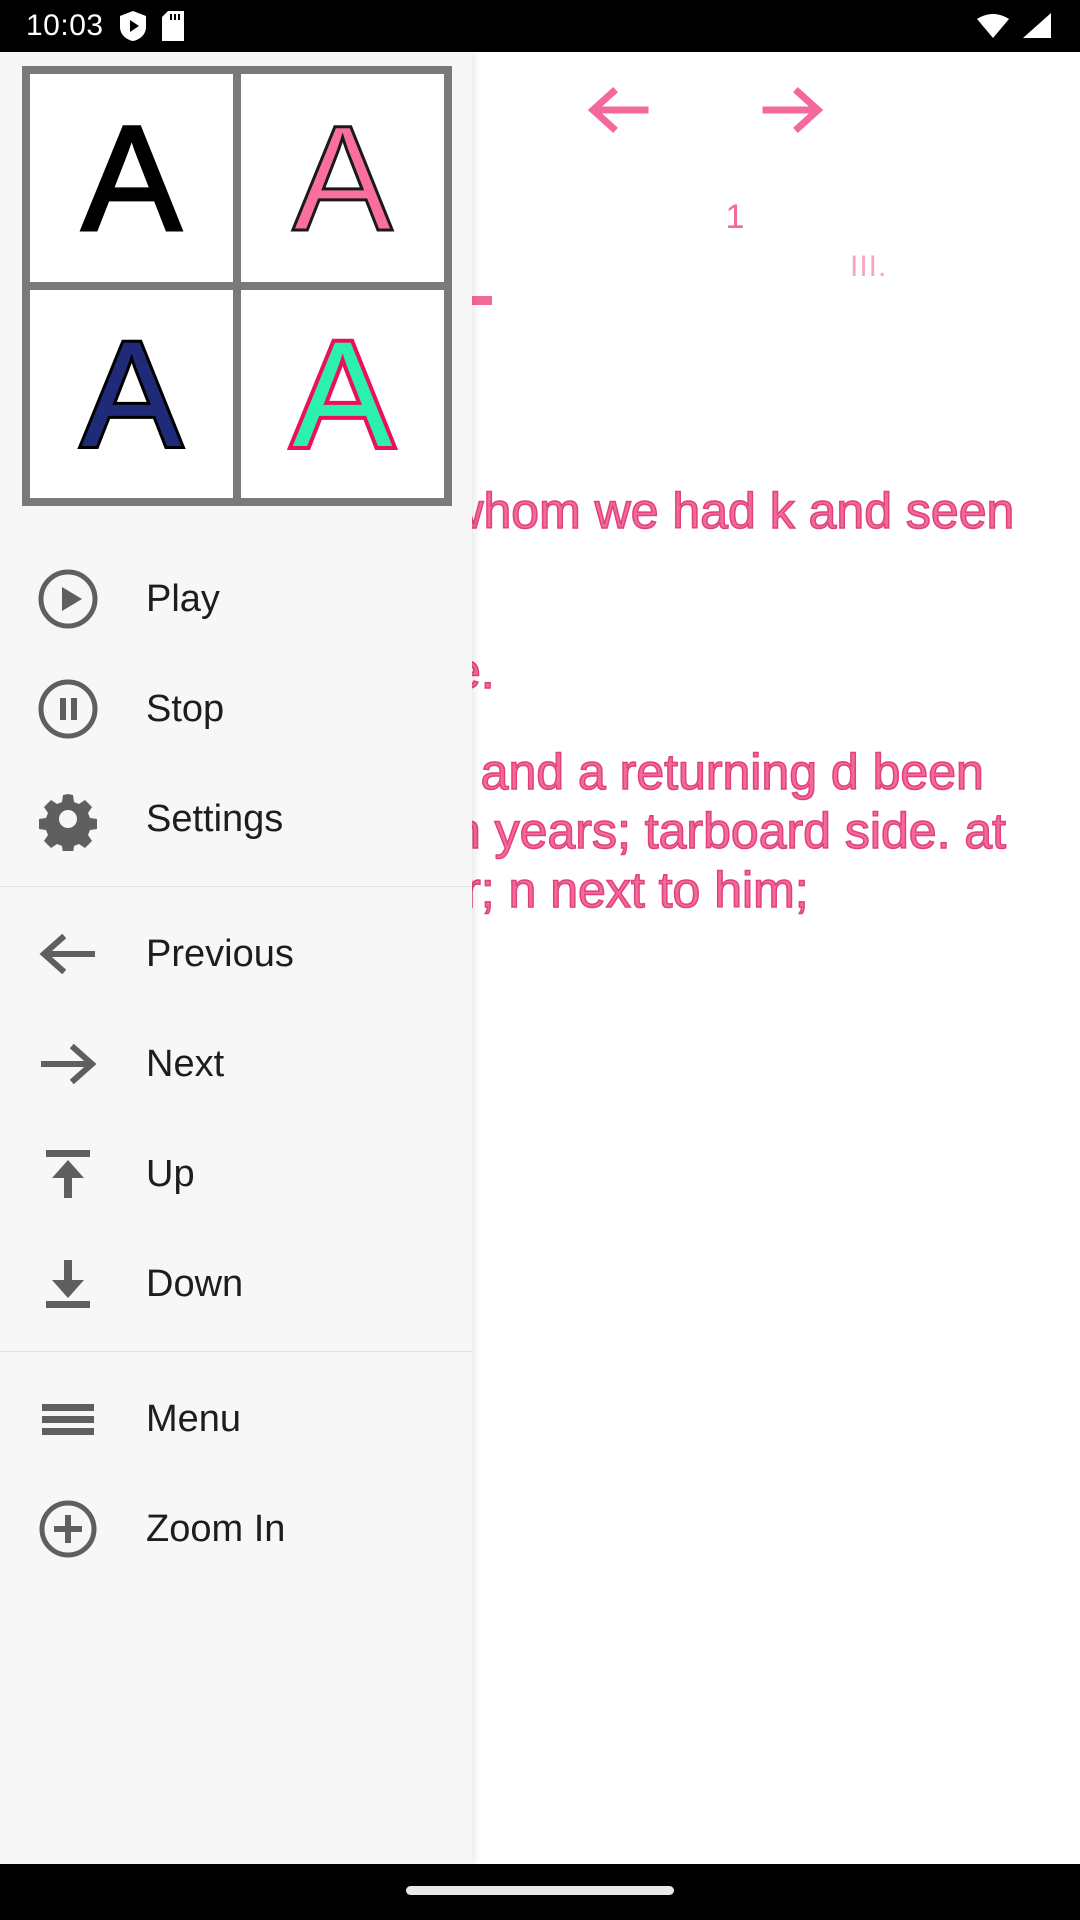 The image size is (1080, 1920). I want to click on menu-item-down: Down, so click(236, 1284).